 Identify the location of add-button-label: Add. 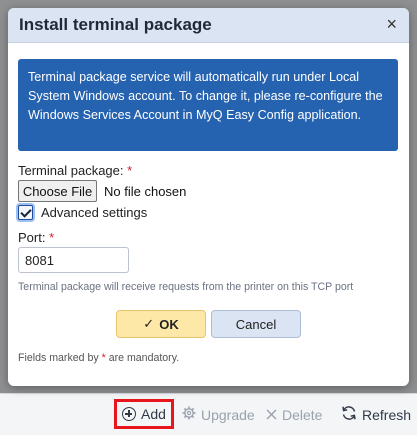
(153, 414).